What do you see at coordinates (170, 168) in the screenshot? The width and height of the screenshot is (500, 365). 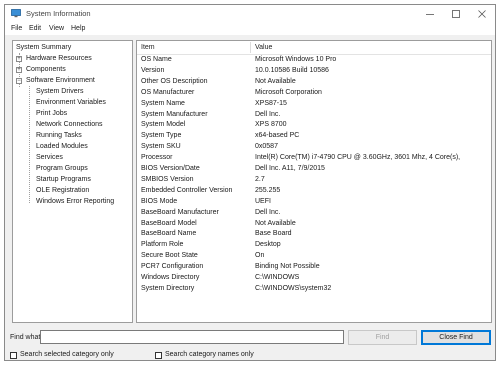 I see `item-cell: BIOS Version/Date` at bounding box center [170, 168].